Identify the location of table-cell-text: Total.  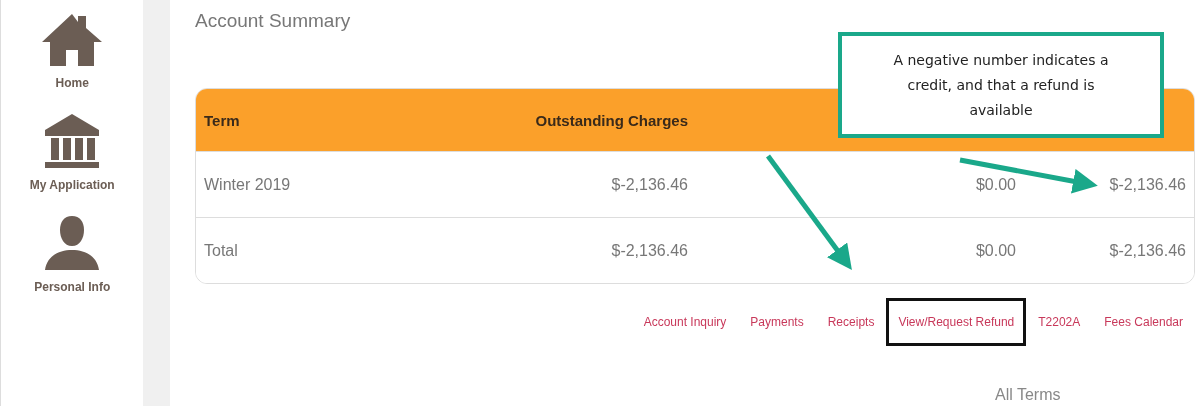
(221, 250).